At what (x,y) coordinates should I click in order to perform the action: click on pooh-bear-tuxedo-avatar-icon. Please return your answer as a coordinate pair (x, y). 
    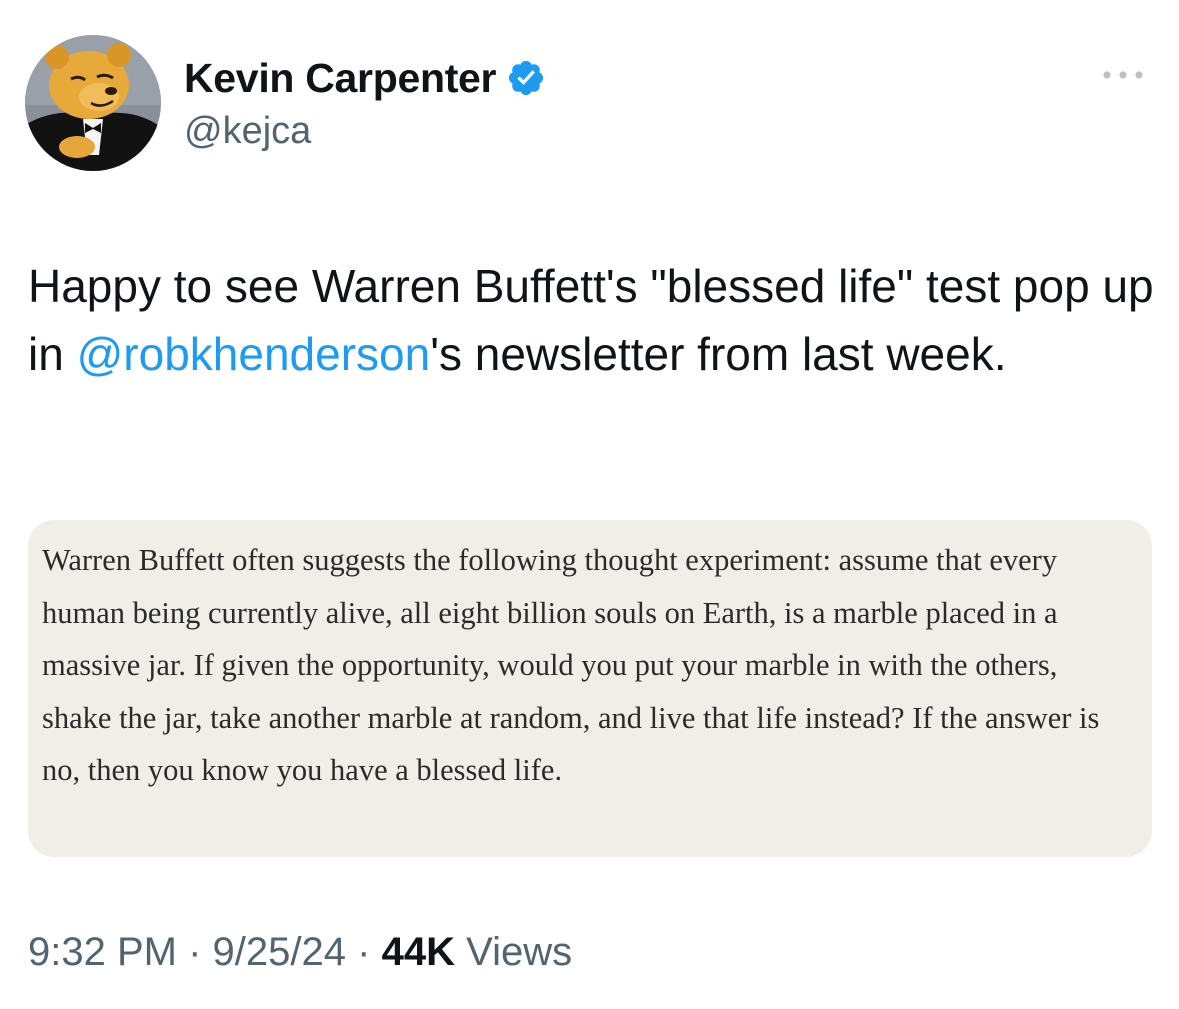
    Looking at the image, I should click on (93, 103).